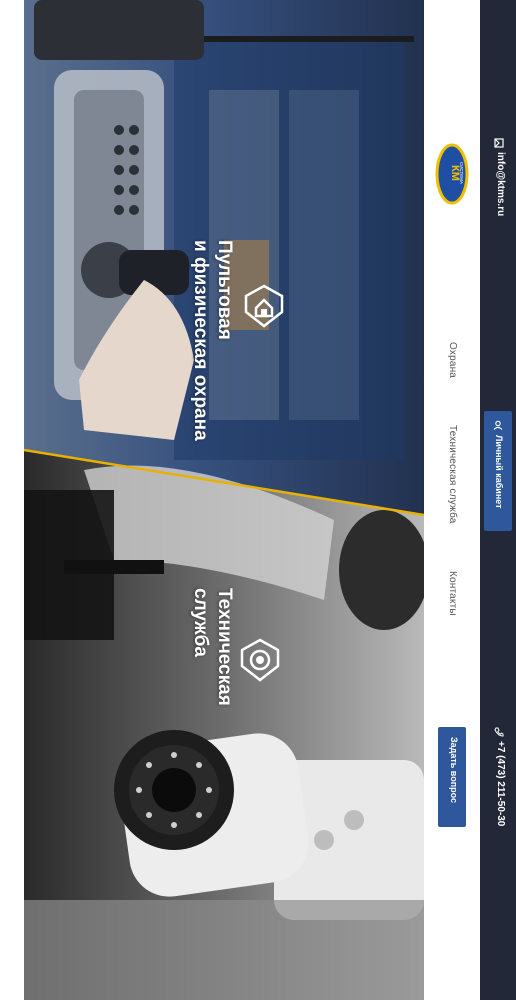 The width and height of the screenshot is (516, 1000). I want to click on company-logo: КМ СИСТЕМА, so click(452, 174).